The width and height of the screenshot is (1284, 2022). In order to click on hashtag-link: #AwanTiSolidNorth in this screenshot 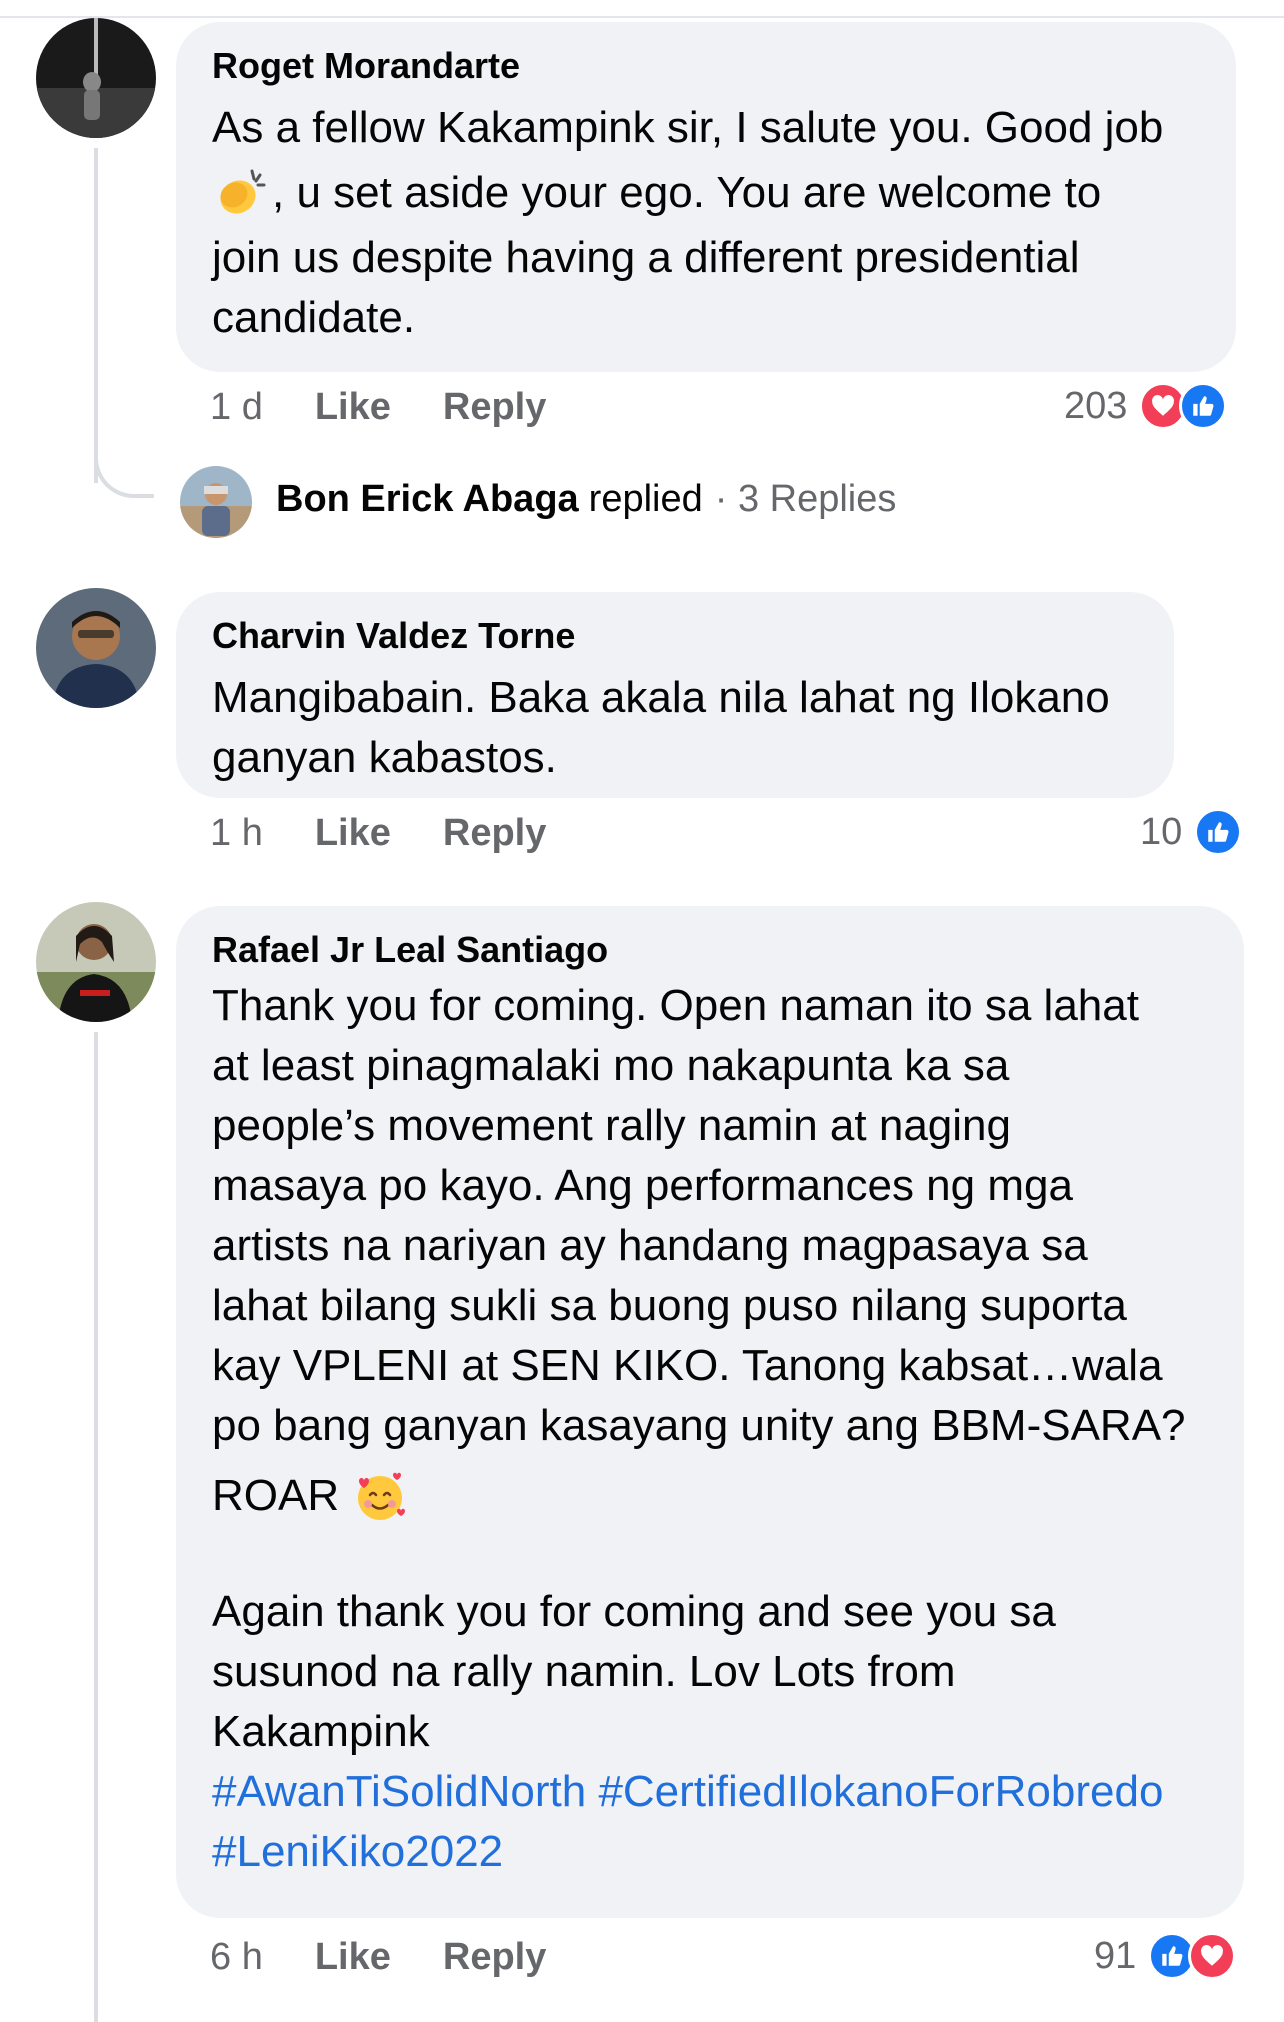, I will do `click(399, 1791)`.